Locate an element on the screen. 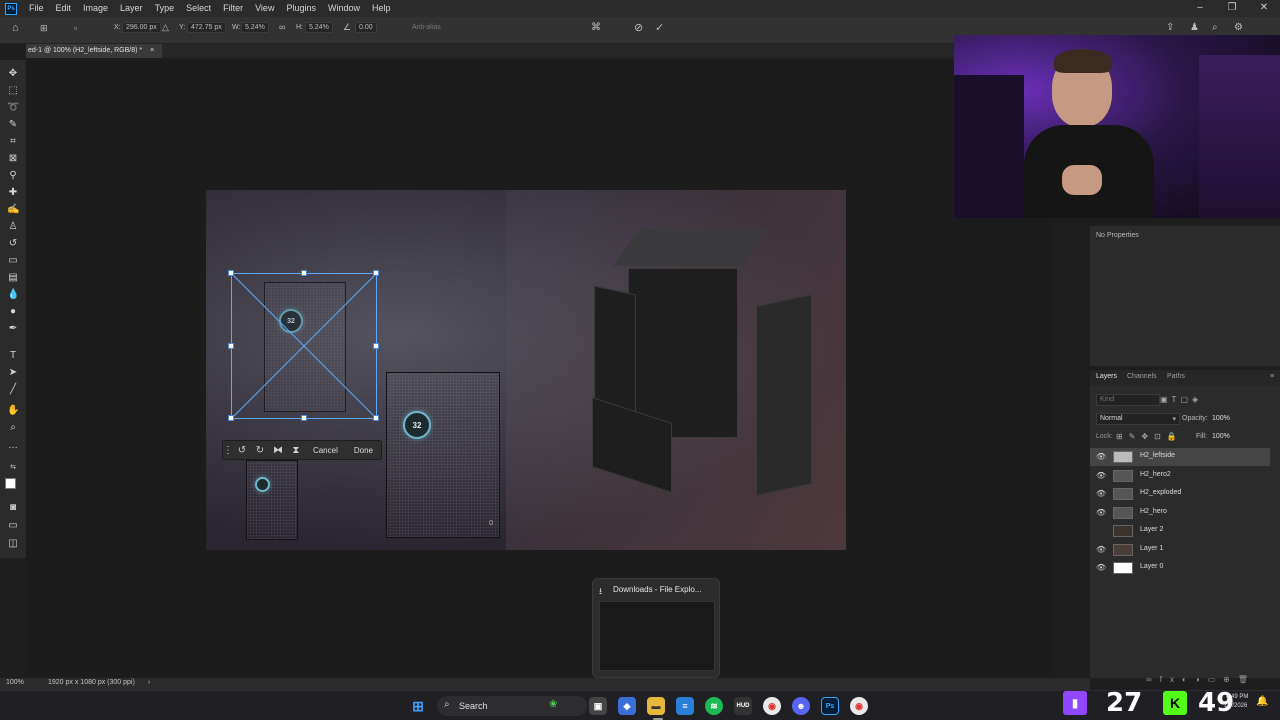 The width and height of the screenshot is (1280, 720). layer-row: 👁 H2_hero is located at coordinates (1180, 513).